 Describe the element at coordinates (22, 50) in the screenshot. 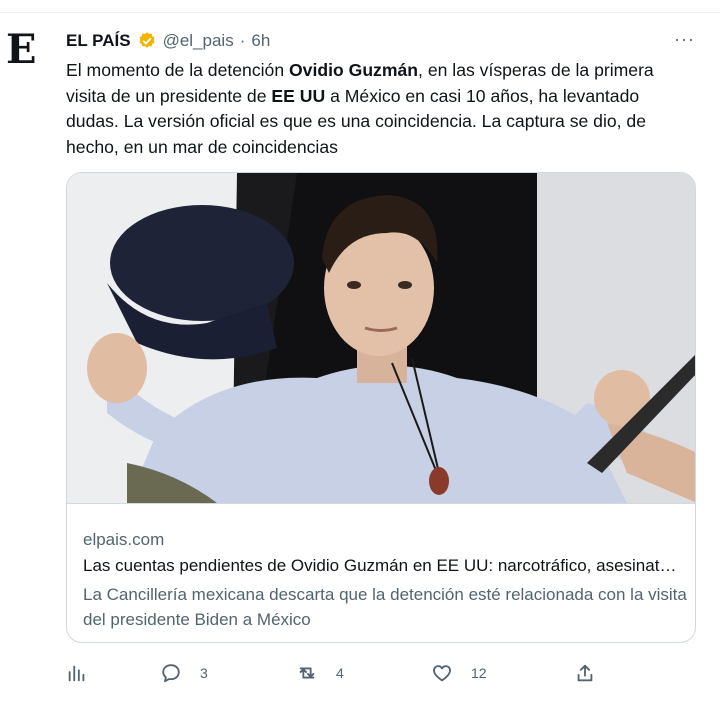

I see `avatar: E` at that location.